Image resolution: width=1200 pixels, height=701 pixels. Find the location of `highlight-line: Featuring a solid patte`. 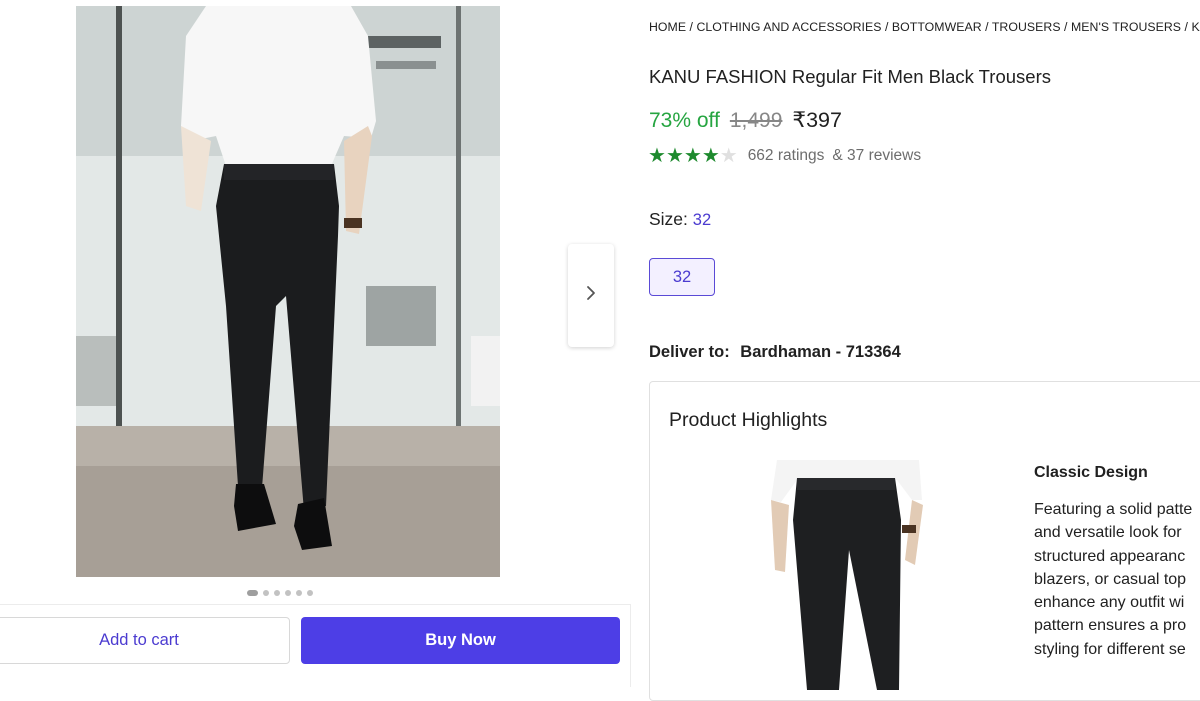

highlight-line: Featuring a solid patte is located at coordinates (1113, 509).